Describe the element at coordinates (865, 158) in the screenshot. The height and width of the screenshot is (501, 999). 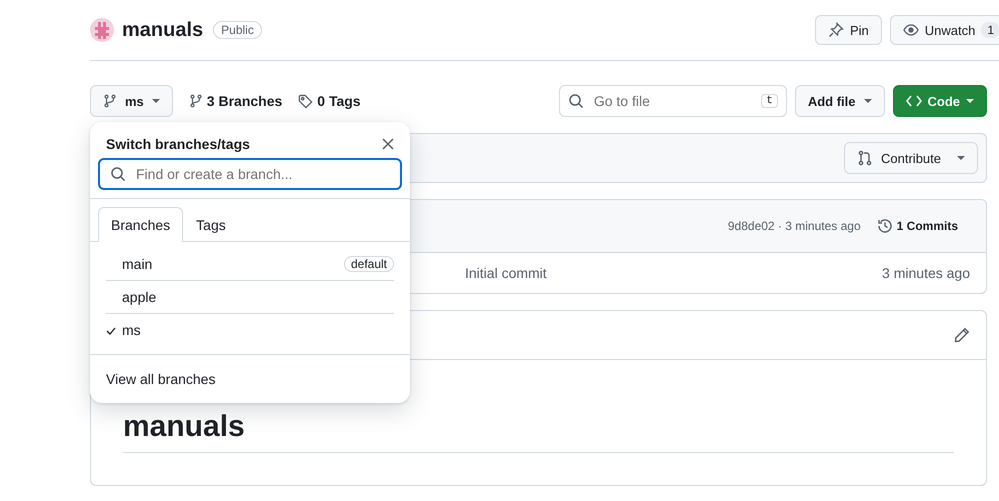
I see `pull-request-icon` at that location.